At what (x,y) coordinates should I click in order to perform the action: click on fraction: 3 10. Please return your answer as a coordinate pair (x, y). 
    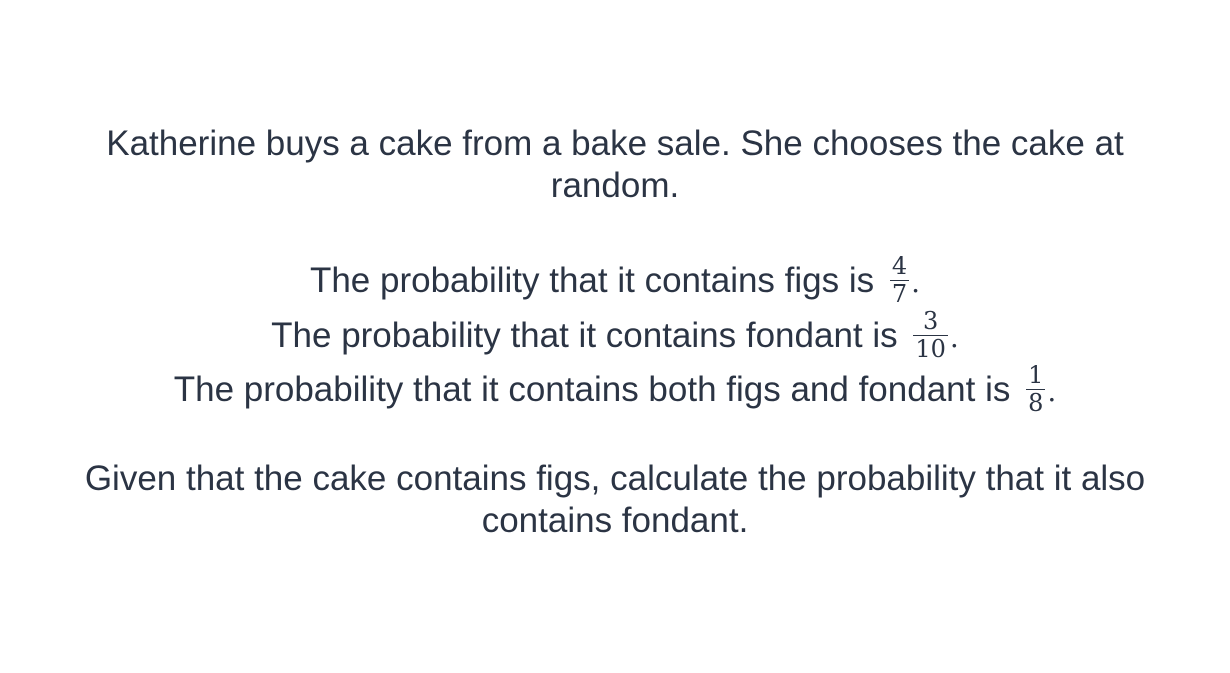
    Looking at the image, I should click on (930, 335).